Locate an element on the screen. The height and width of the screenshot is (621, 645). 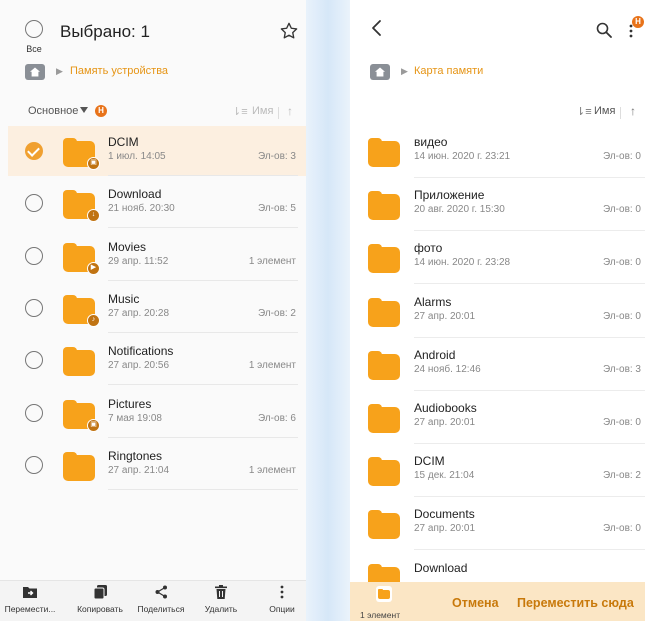
delete-button: Удалить is located at coordinates (221, 599).